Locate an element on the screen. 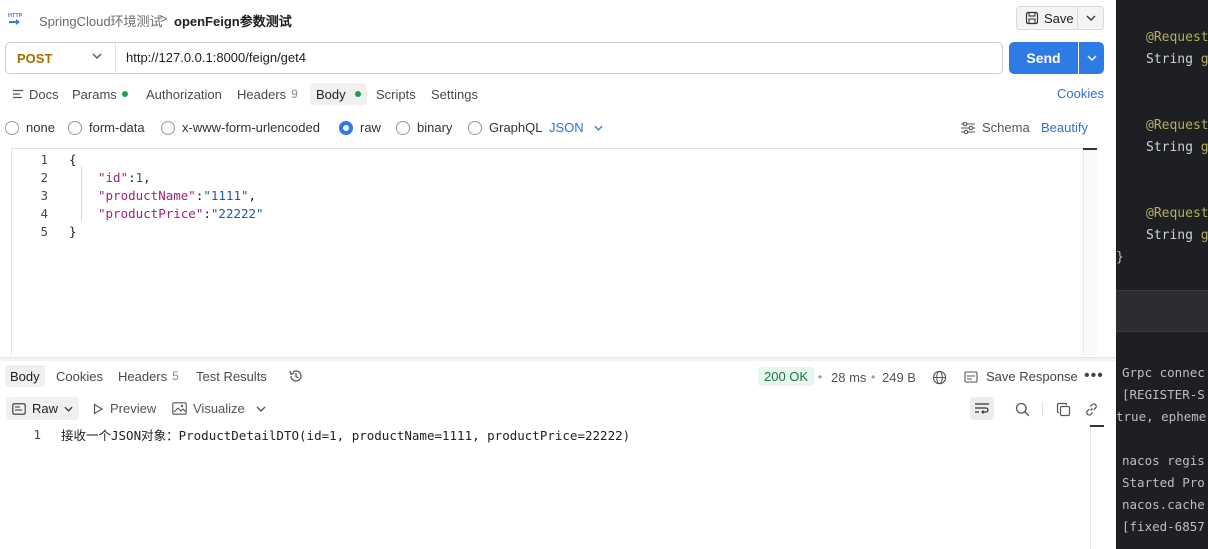 The image size is (1208, 549). tab-docs: Docs is located at coordinates (35, 94).